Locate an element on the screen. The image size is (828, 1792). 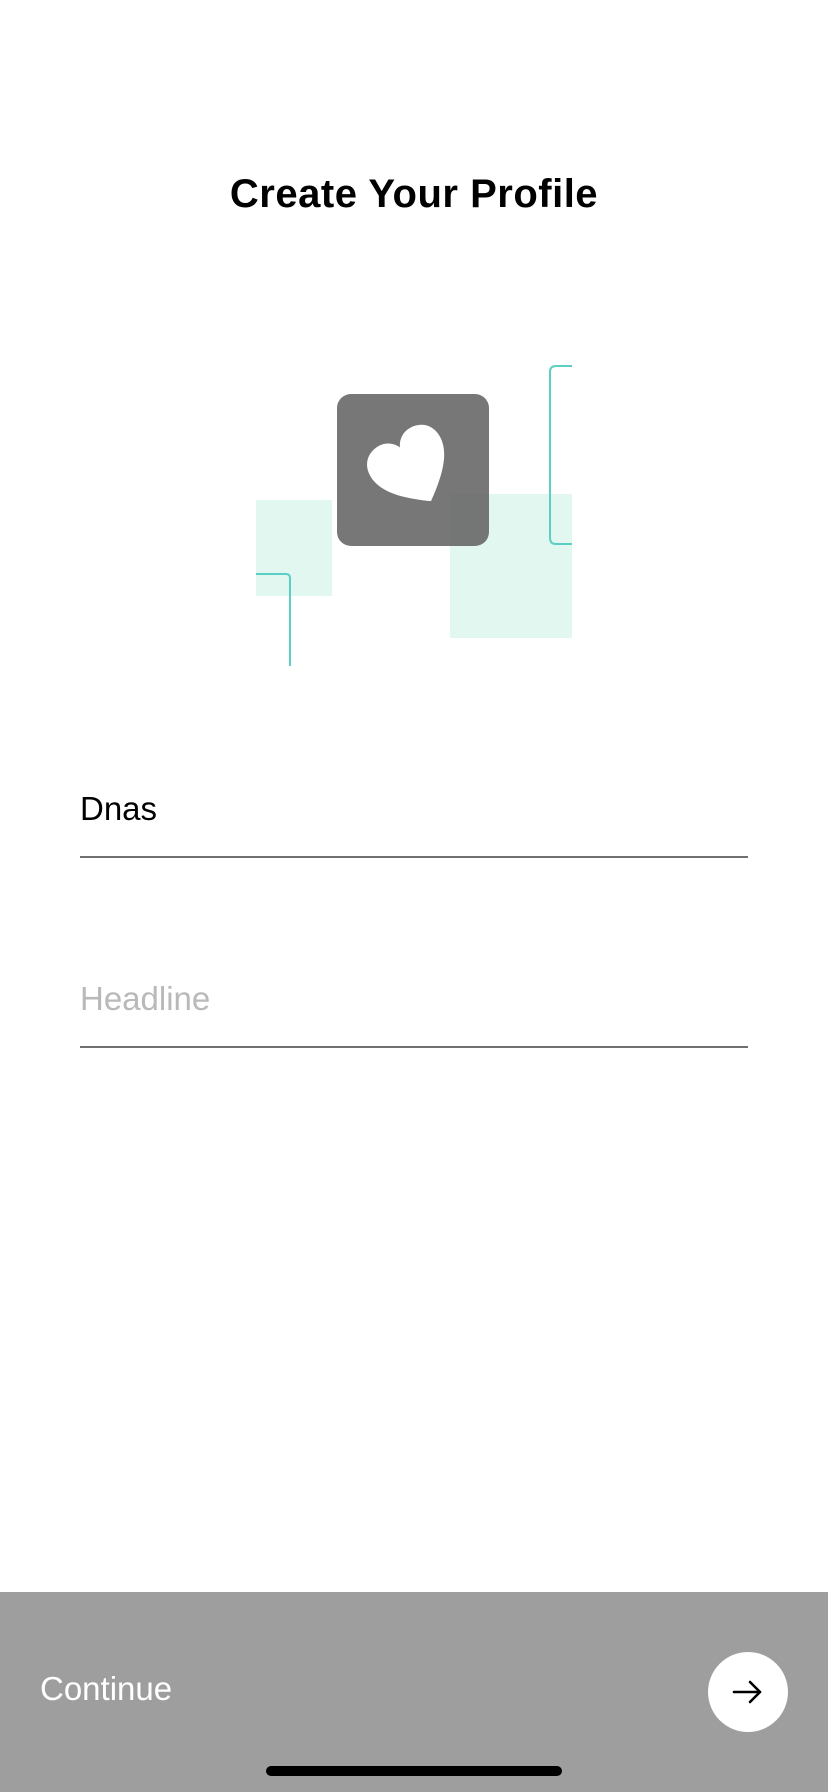
home-indicator is located at coordinates (414, 1771).